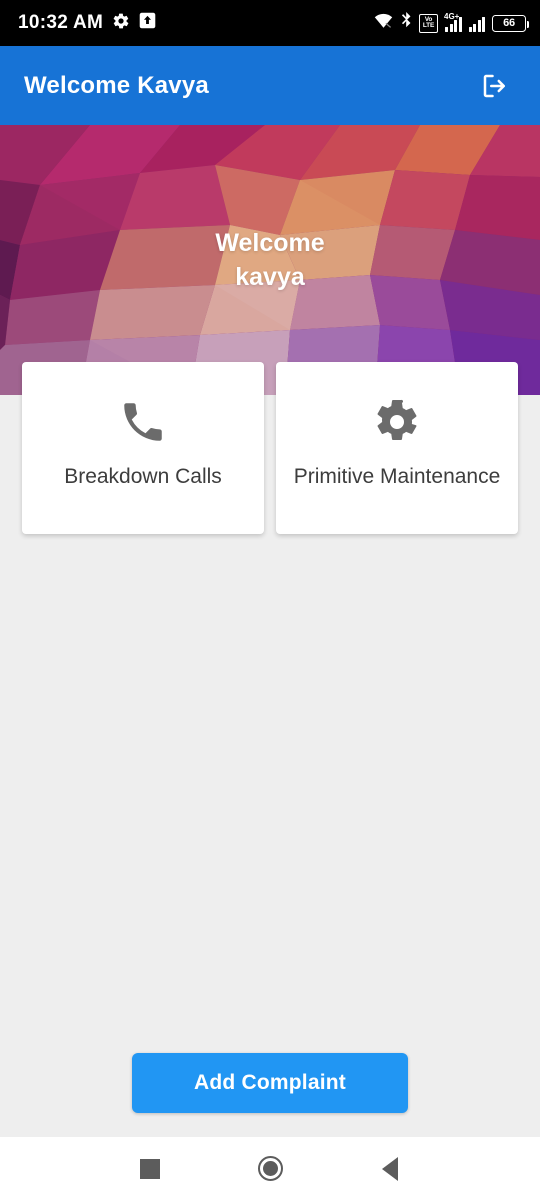 The width and height of the screenshot is (540, 1200). What do you see at coordinates (147, 23) in the screenshot?
I see `upload-box-icon` at bounding box center [147, 23].